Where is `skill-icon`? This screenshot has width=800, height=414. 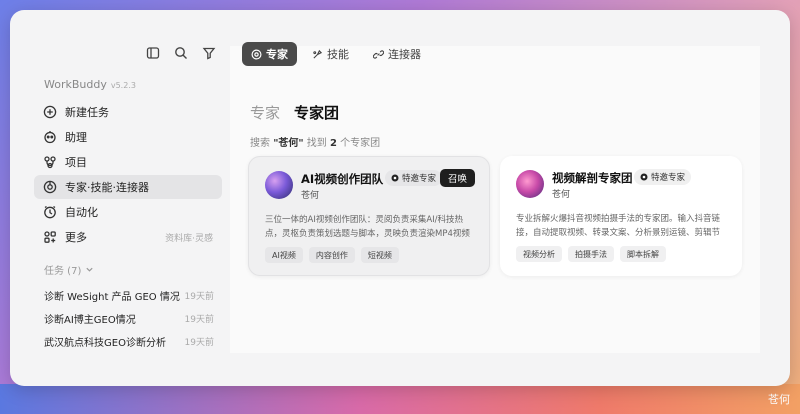 skill-icon is located at coordinates (318, 54).